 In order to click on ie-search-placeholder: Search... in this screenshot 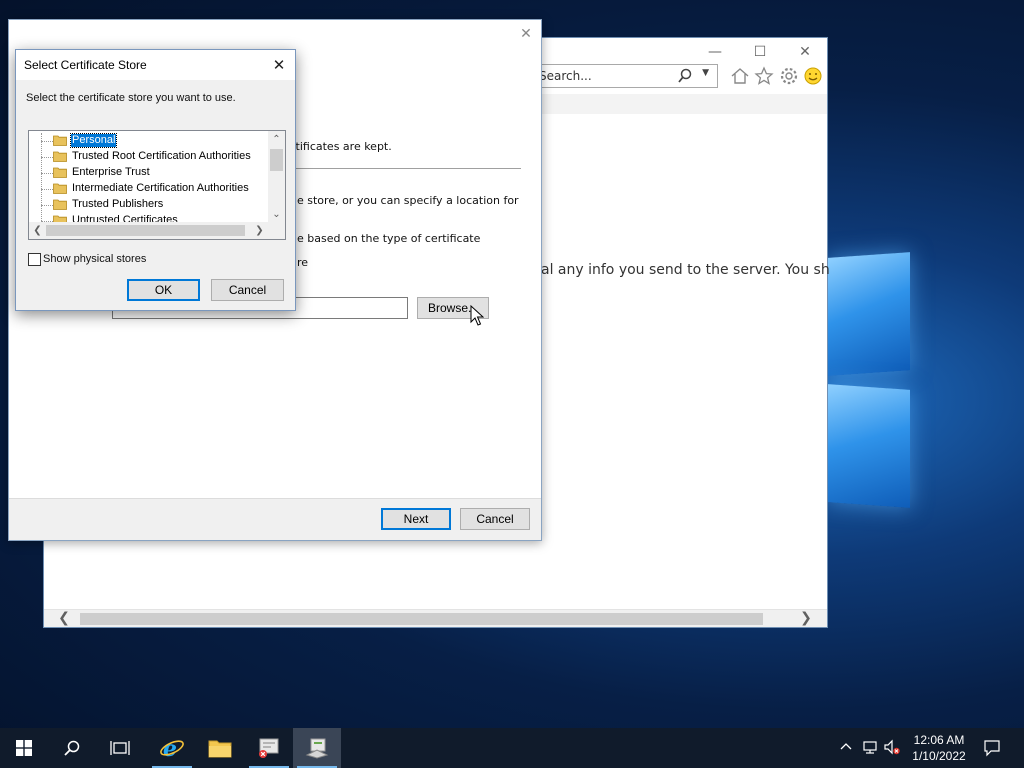, I will do `click(565, 76)`.